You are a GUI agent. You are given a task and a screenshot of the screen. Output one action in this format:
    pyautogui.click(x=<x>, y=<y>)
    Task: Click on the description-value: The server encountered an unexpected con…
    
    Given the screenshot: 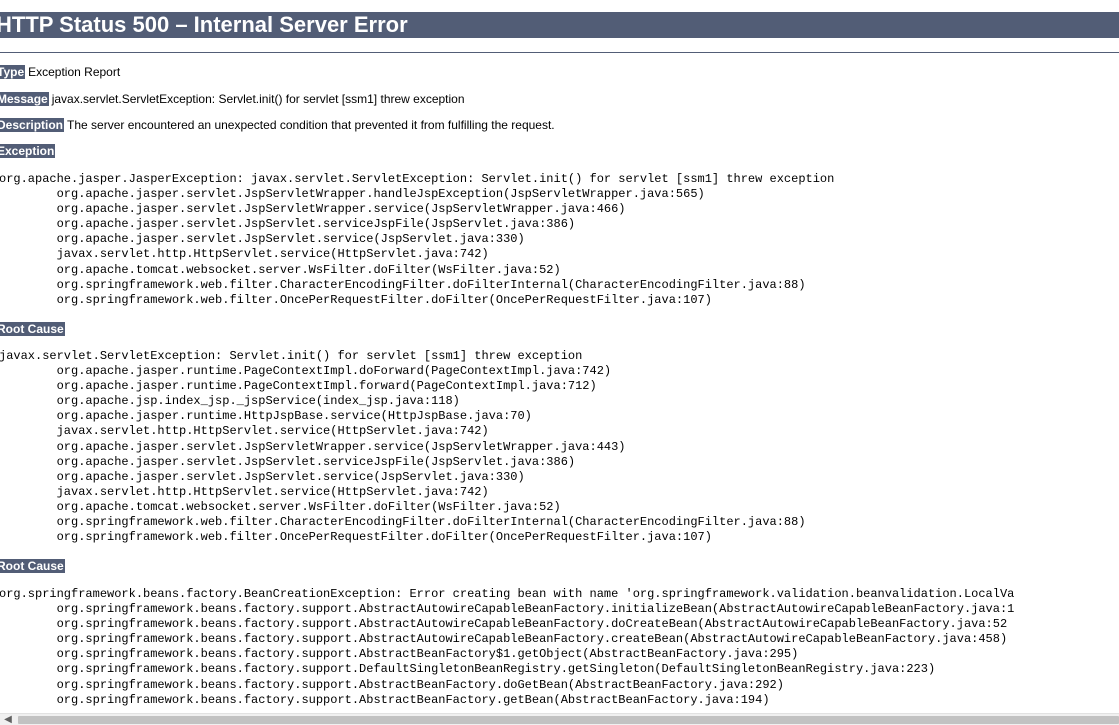 What is the action you would take?
    pyautogui.click(x=311, y=125)
    